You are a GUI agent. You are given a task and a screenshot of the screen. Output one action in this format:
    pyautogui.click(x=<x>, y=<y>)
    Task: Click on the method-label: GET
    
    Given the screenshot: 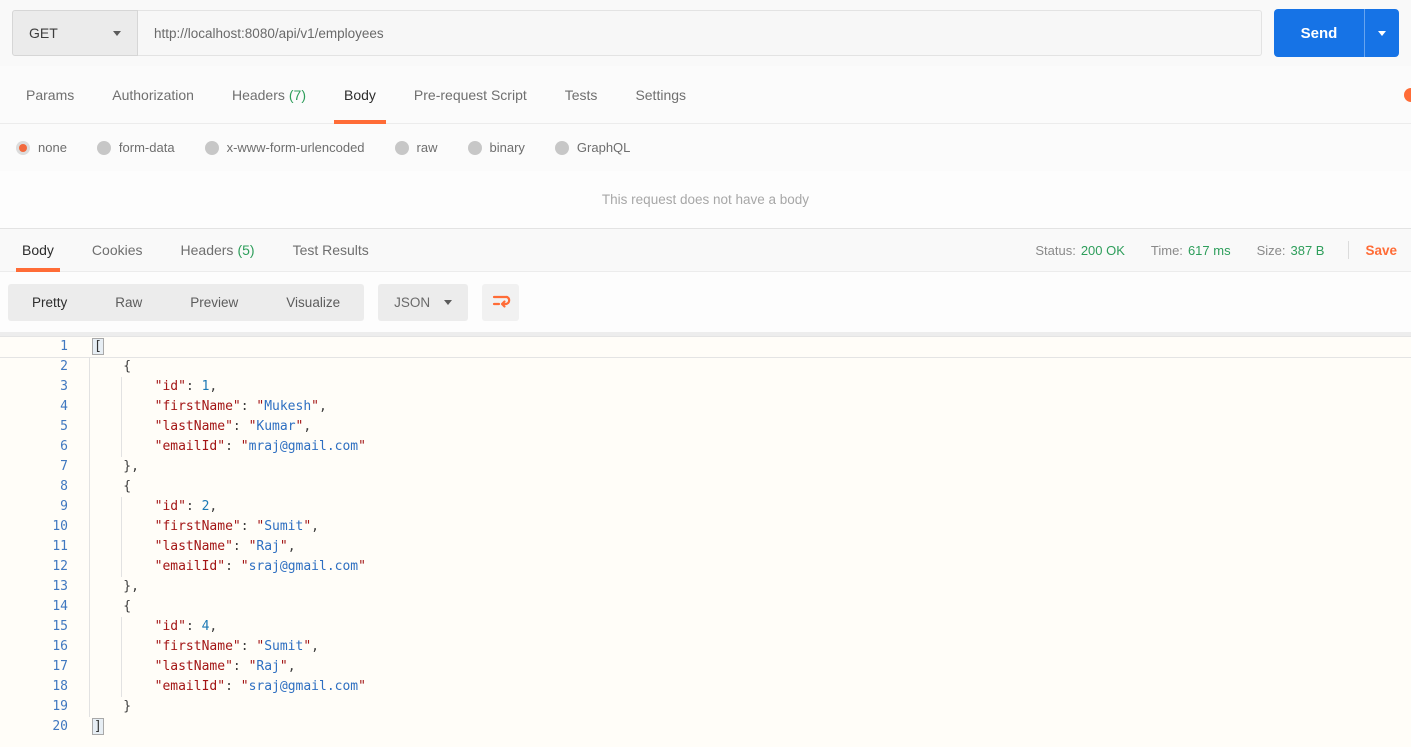 What is the action you would take?
    pyautogui.click(x=43, y=33)
    